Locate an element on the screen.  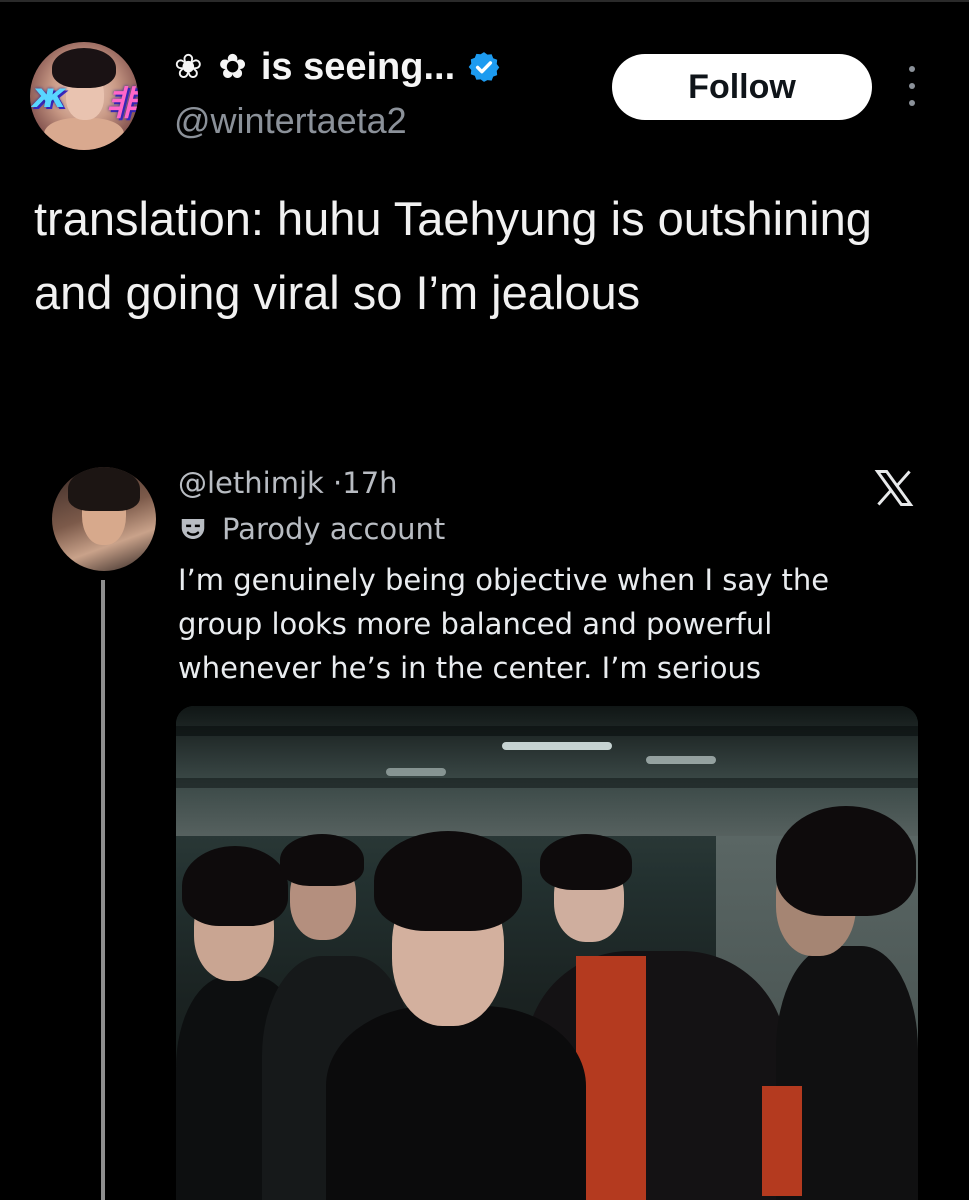
quoted-avatar-hair-shape is located at coordinates (104, 489).